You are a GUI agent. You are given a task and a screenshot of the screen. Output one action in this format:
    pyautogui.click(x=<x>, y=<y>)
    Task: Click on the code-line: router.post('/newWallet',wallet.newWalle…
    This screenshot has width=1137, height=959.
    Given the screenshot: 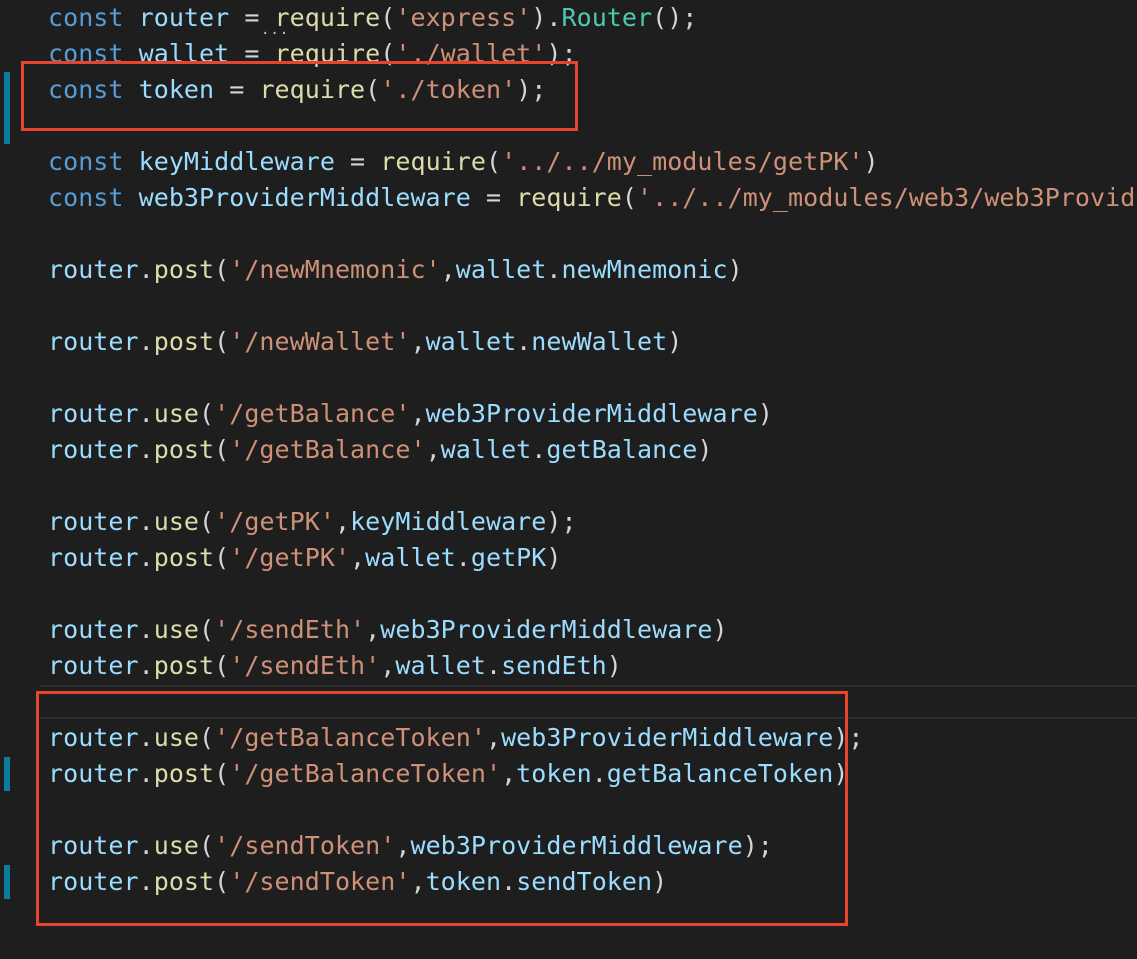 What is the action you would take?
    pyautogui.click(x=365, y=342)
    